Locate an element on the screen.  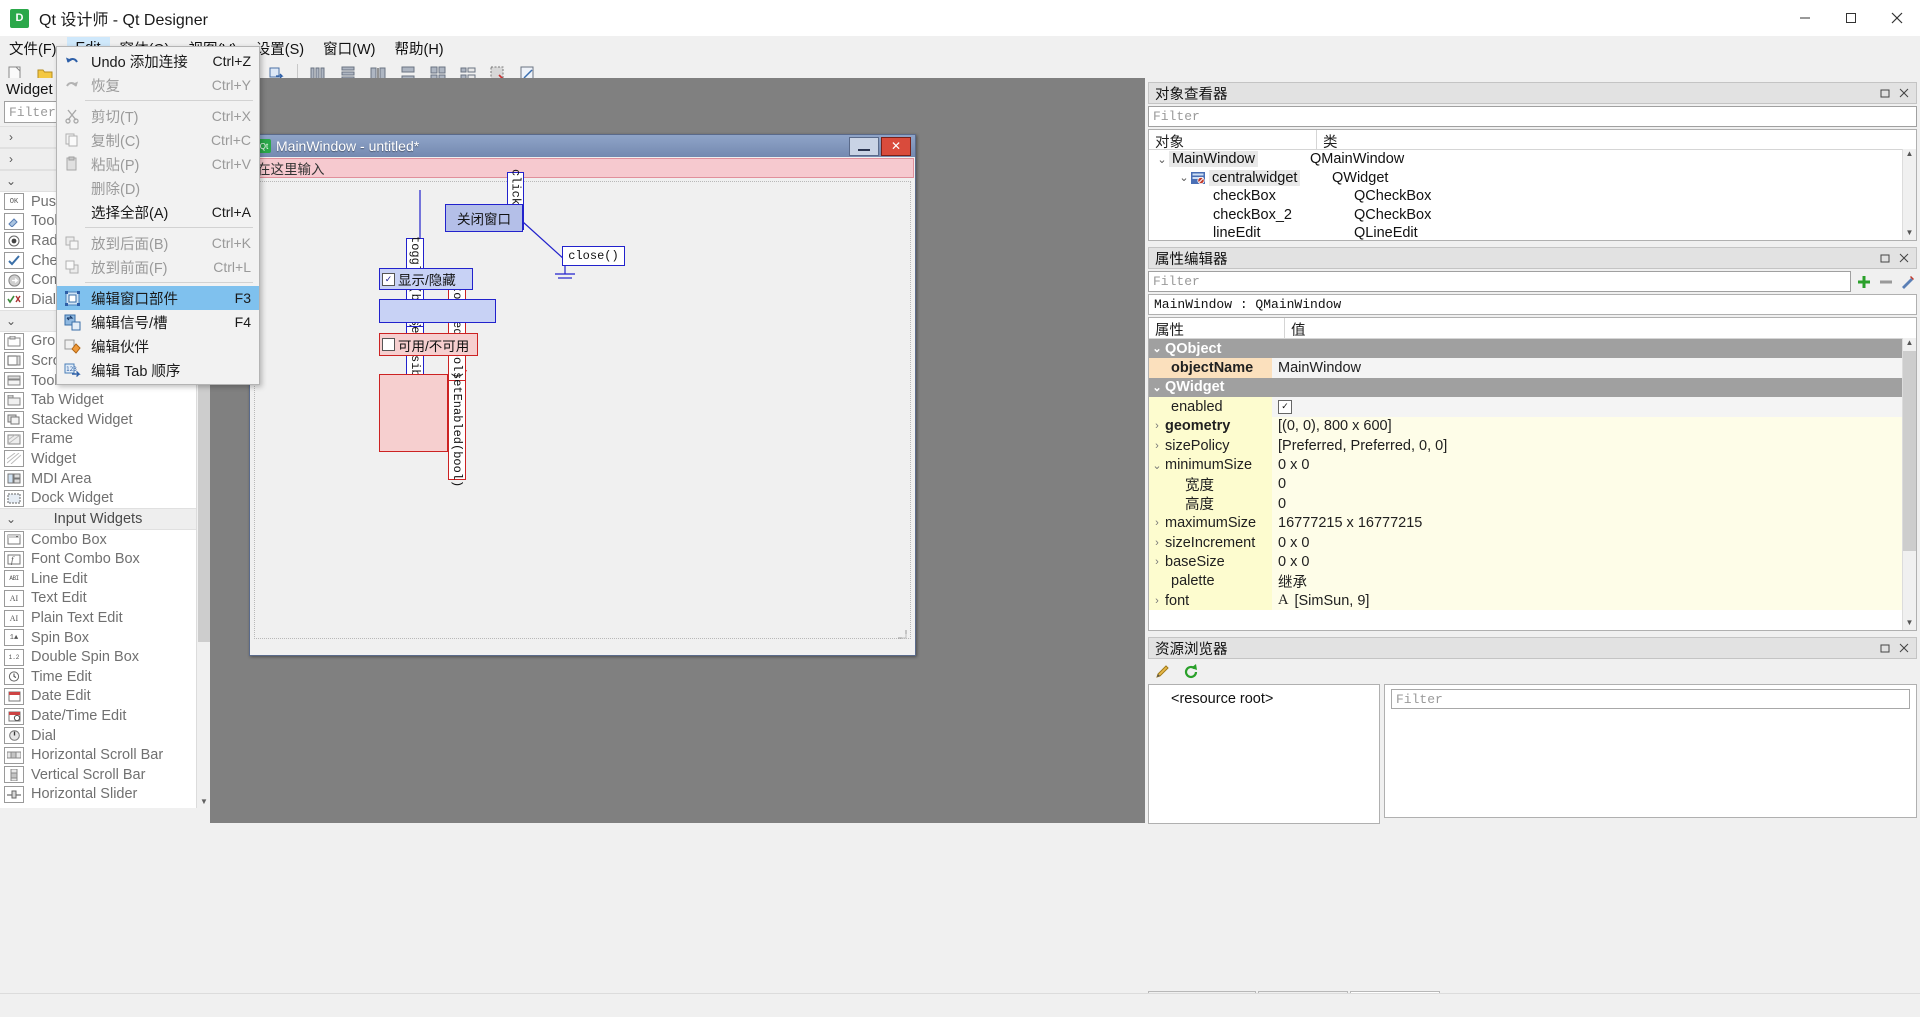
property-value-cell is located at coordinates (1594, 387).